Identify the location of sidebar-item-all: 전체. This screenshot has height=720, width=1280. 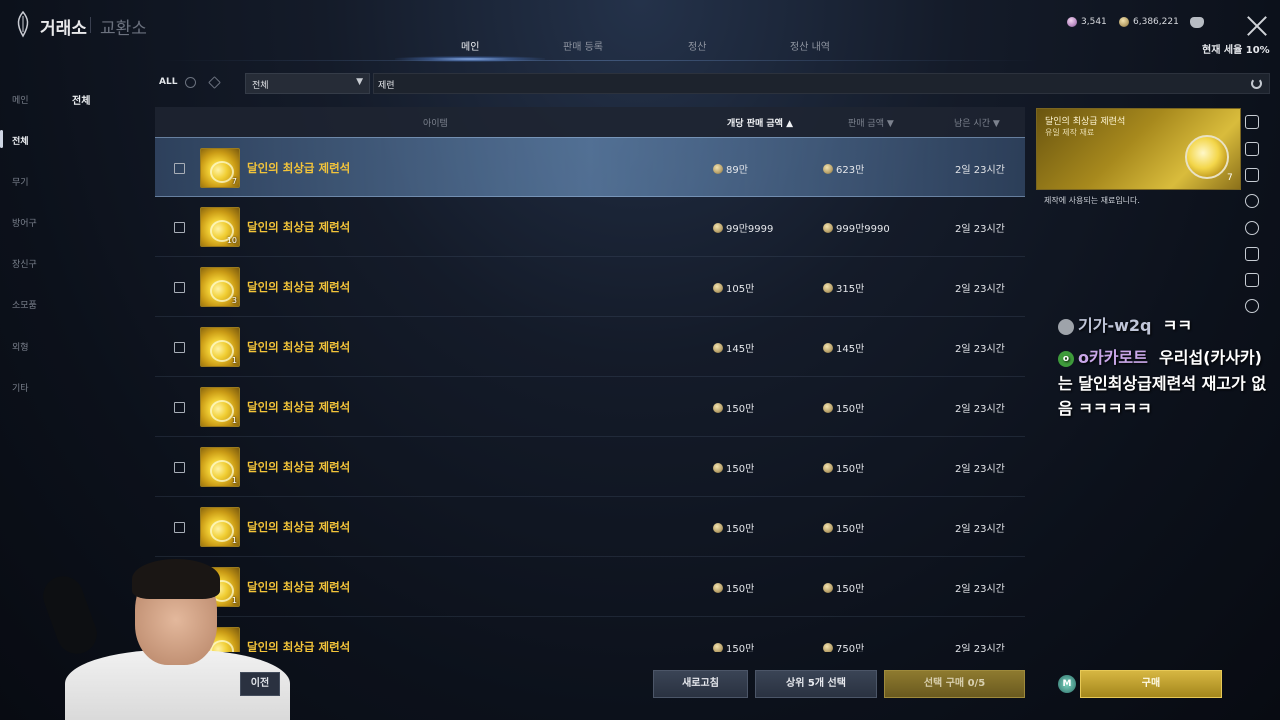
(20, 140).